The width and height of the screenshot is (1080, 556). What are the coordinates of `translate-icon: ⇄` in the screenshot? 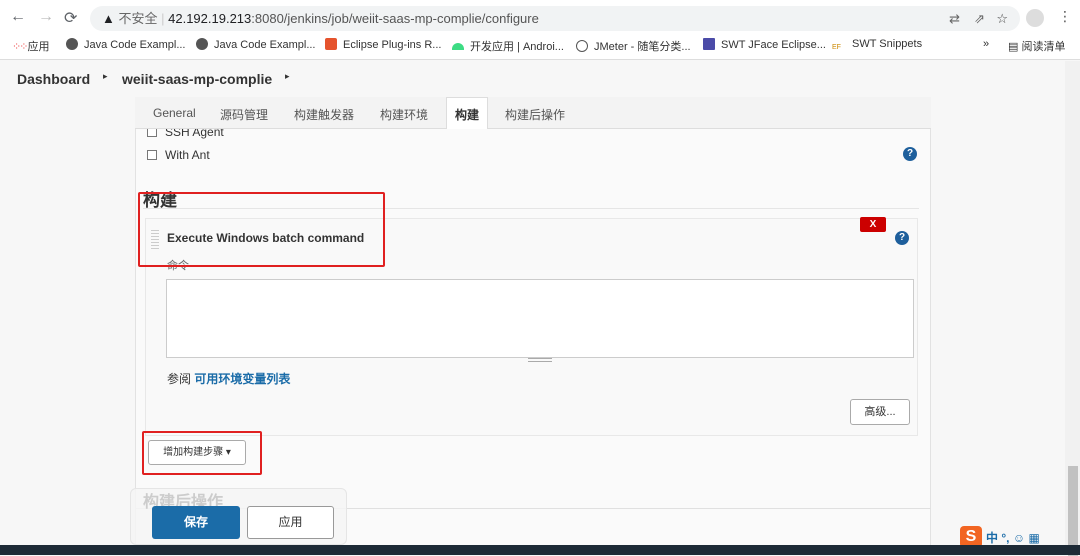 It's located at (954, 18).